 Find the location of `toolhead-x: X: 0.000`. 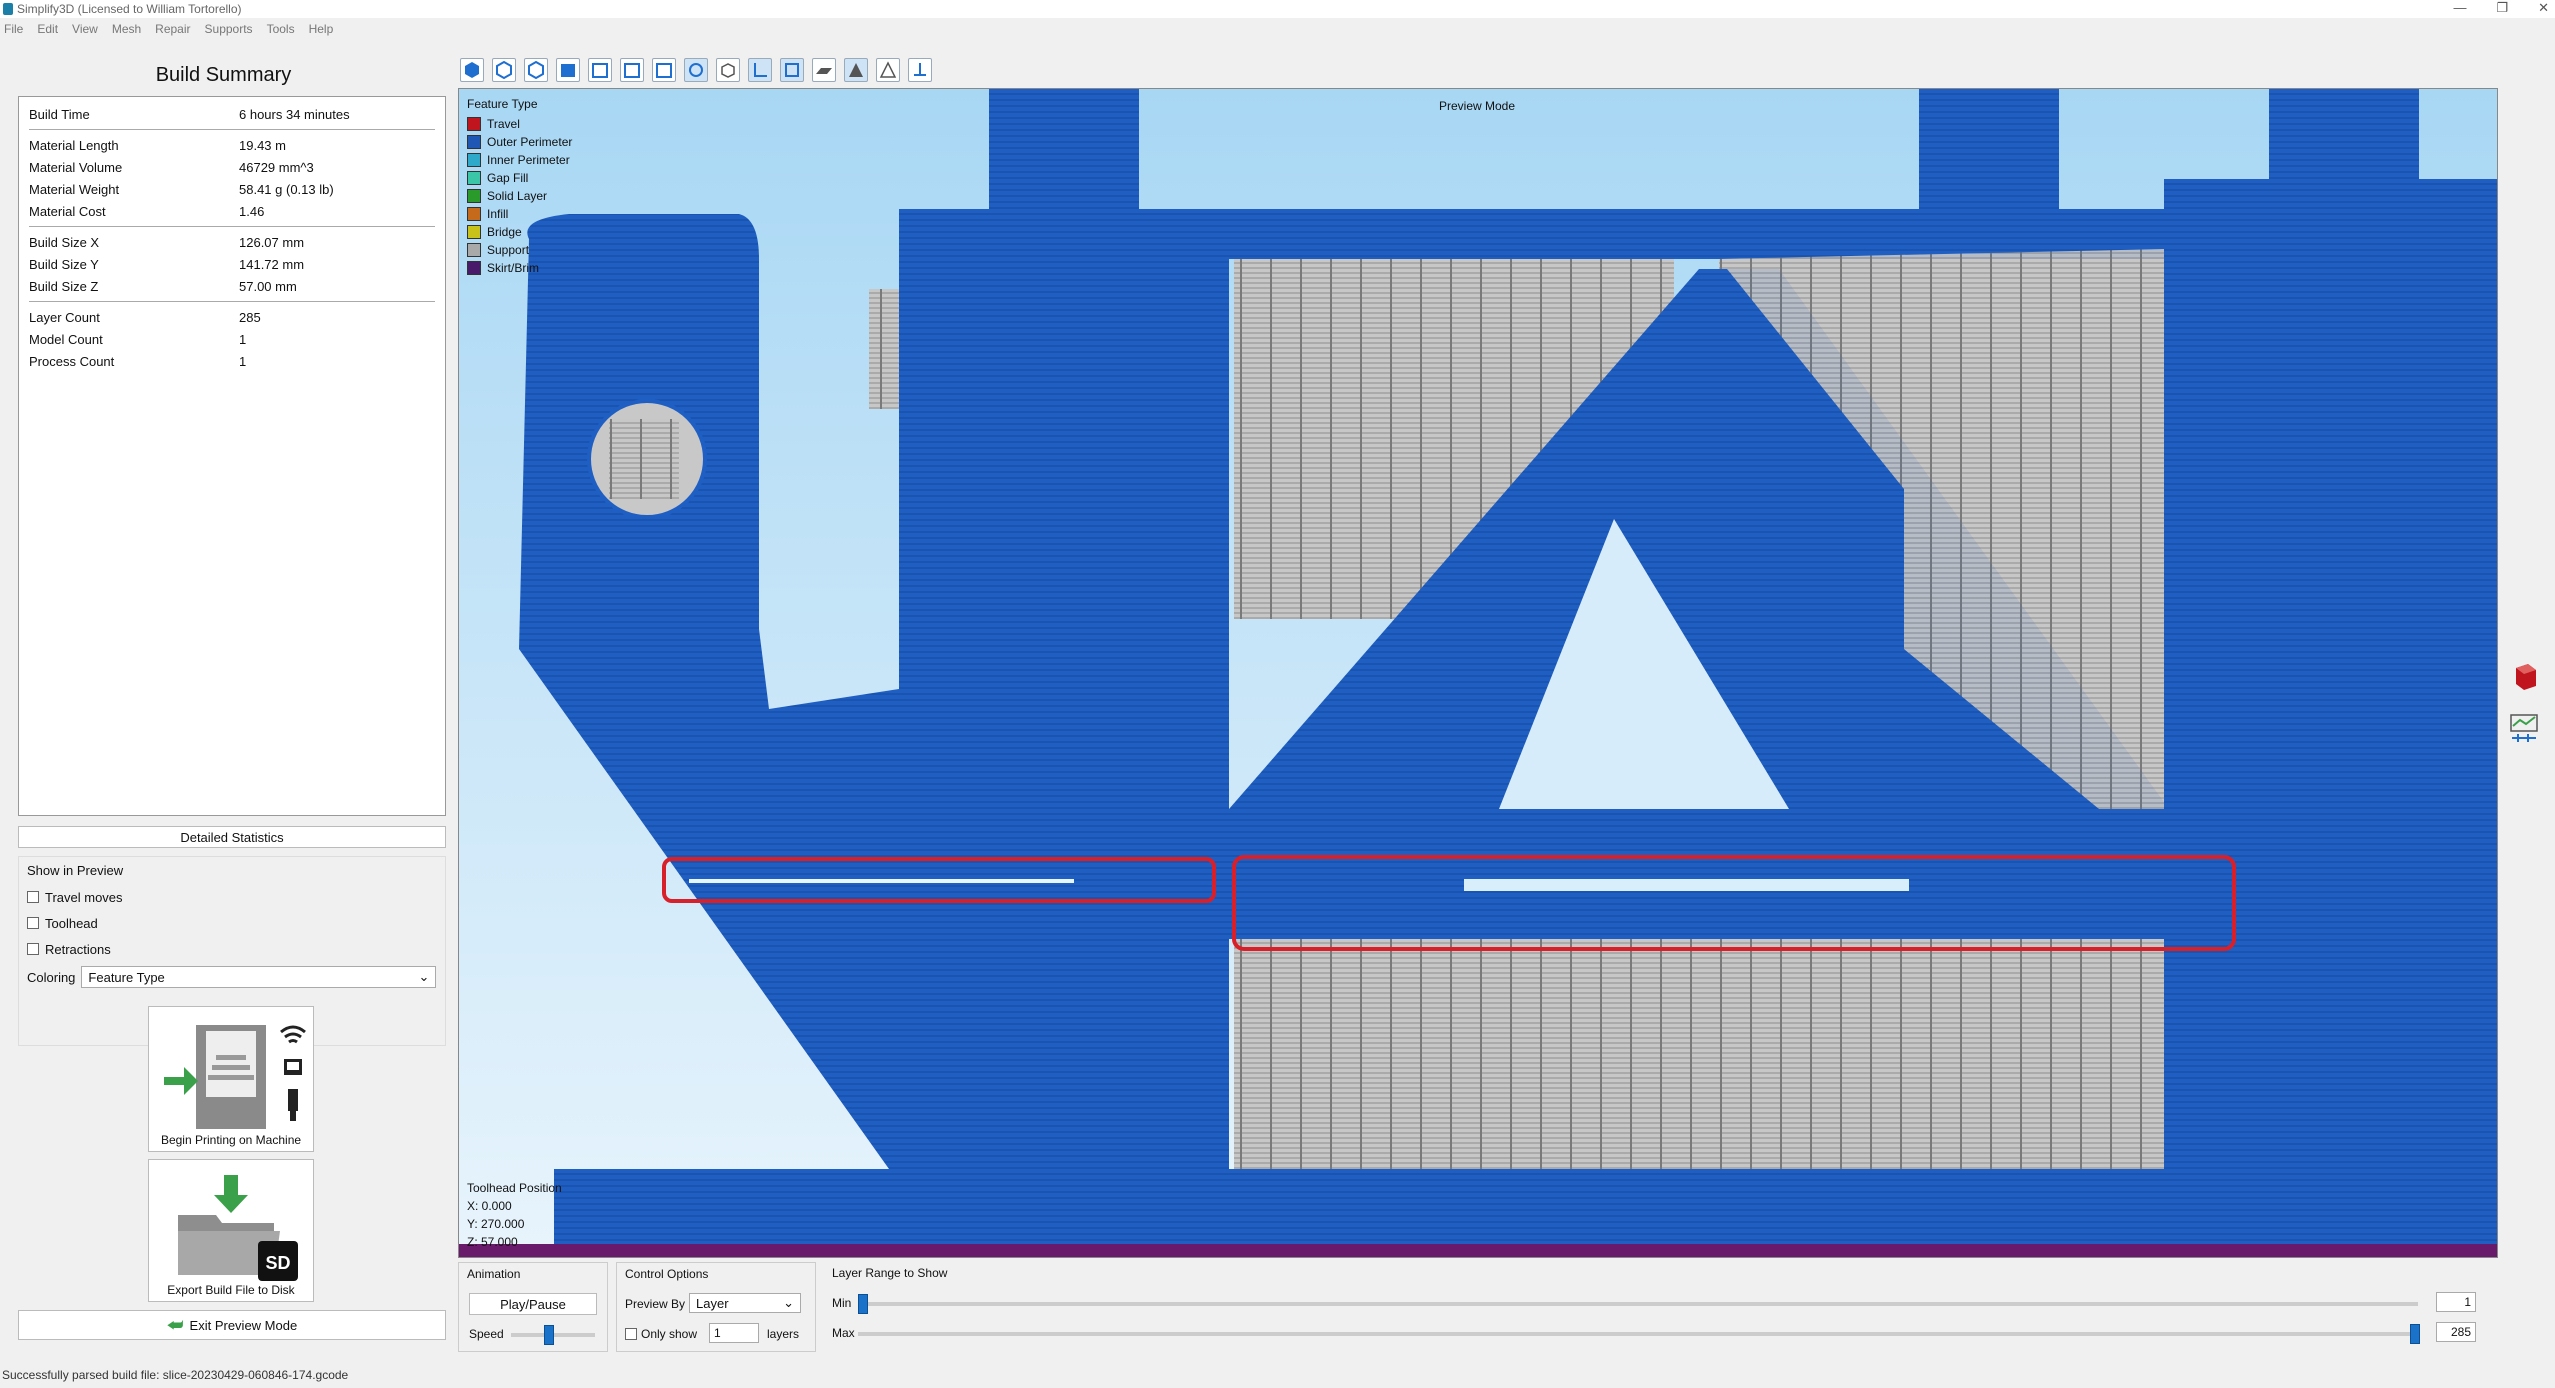

toolhead-x: X: 0.000 is located at coordinates (489, 1206).